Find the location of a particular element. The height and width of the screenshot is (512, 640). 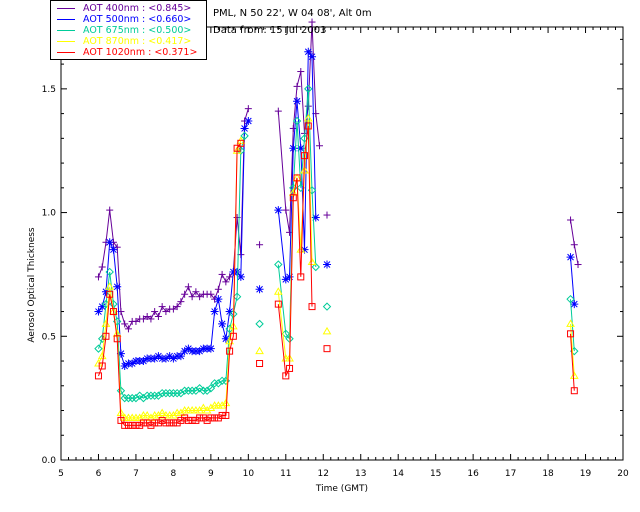

x-tick-label: 10 is located at coordinates (249, 474).